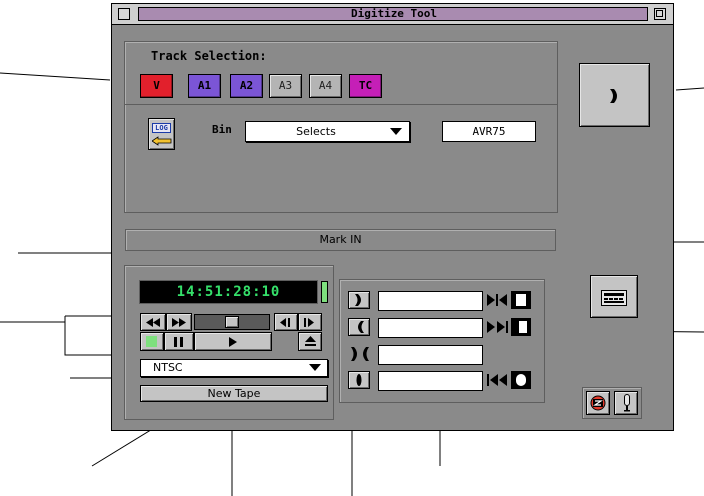 Image resolution: width=704 pixels, height=496 pixels. I want to click on eject-button, so click(310, 341).